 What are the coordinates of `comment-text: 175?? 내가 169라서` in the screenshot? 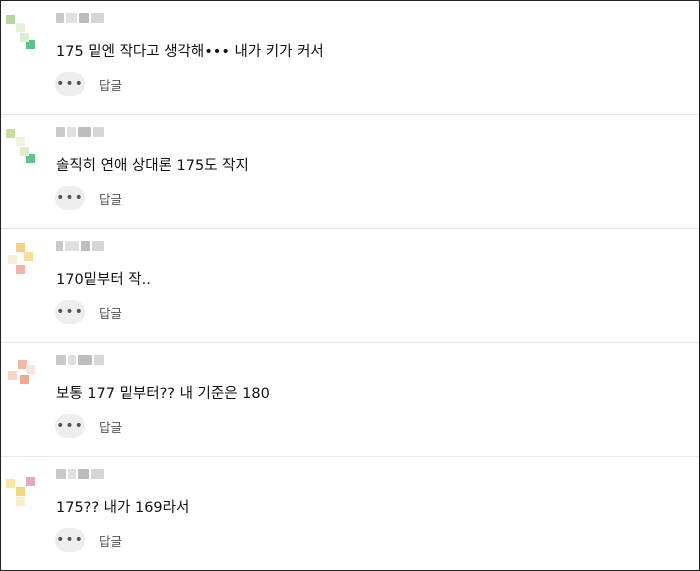 It's located at (123, 508).